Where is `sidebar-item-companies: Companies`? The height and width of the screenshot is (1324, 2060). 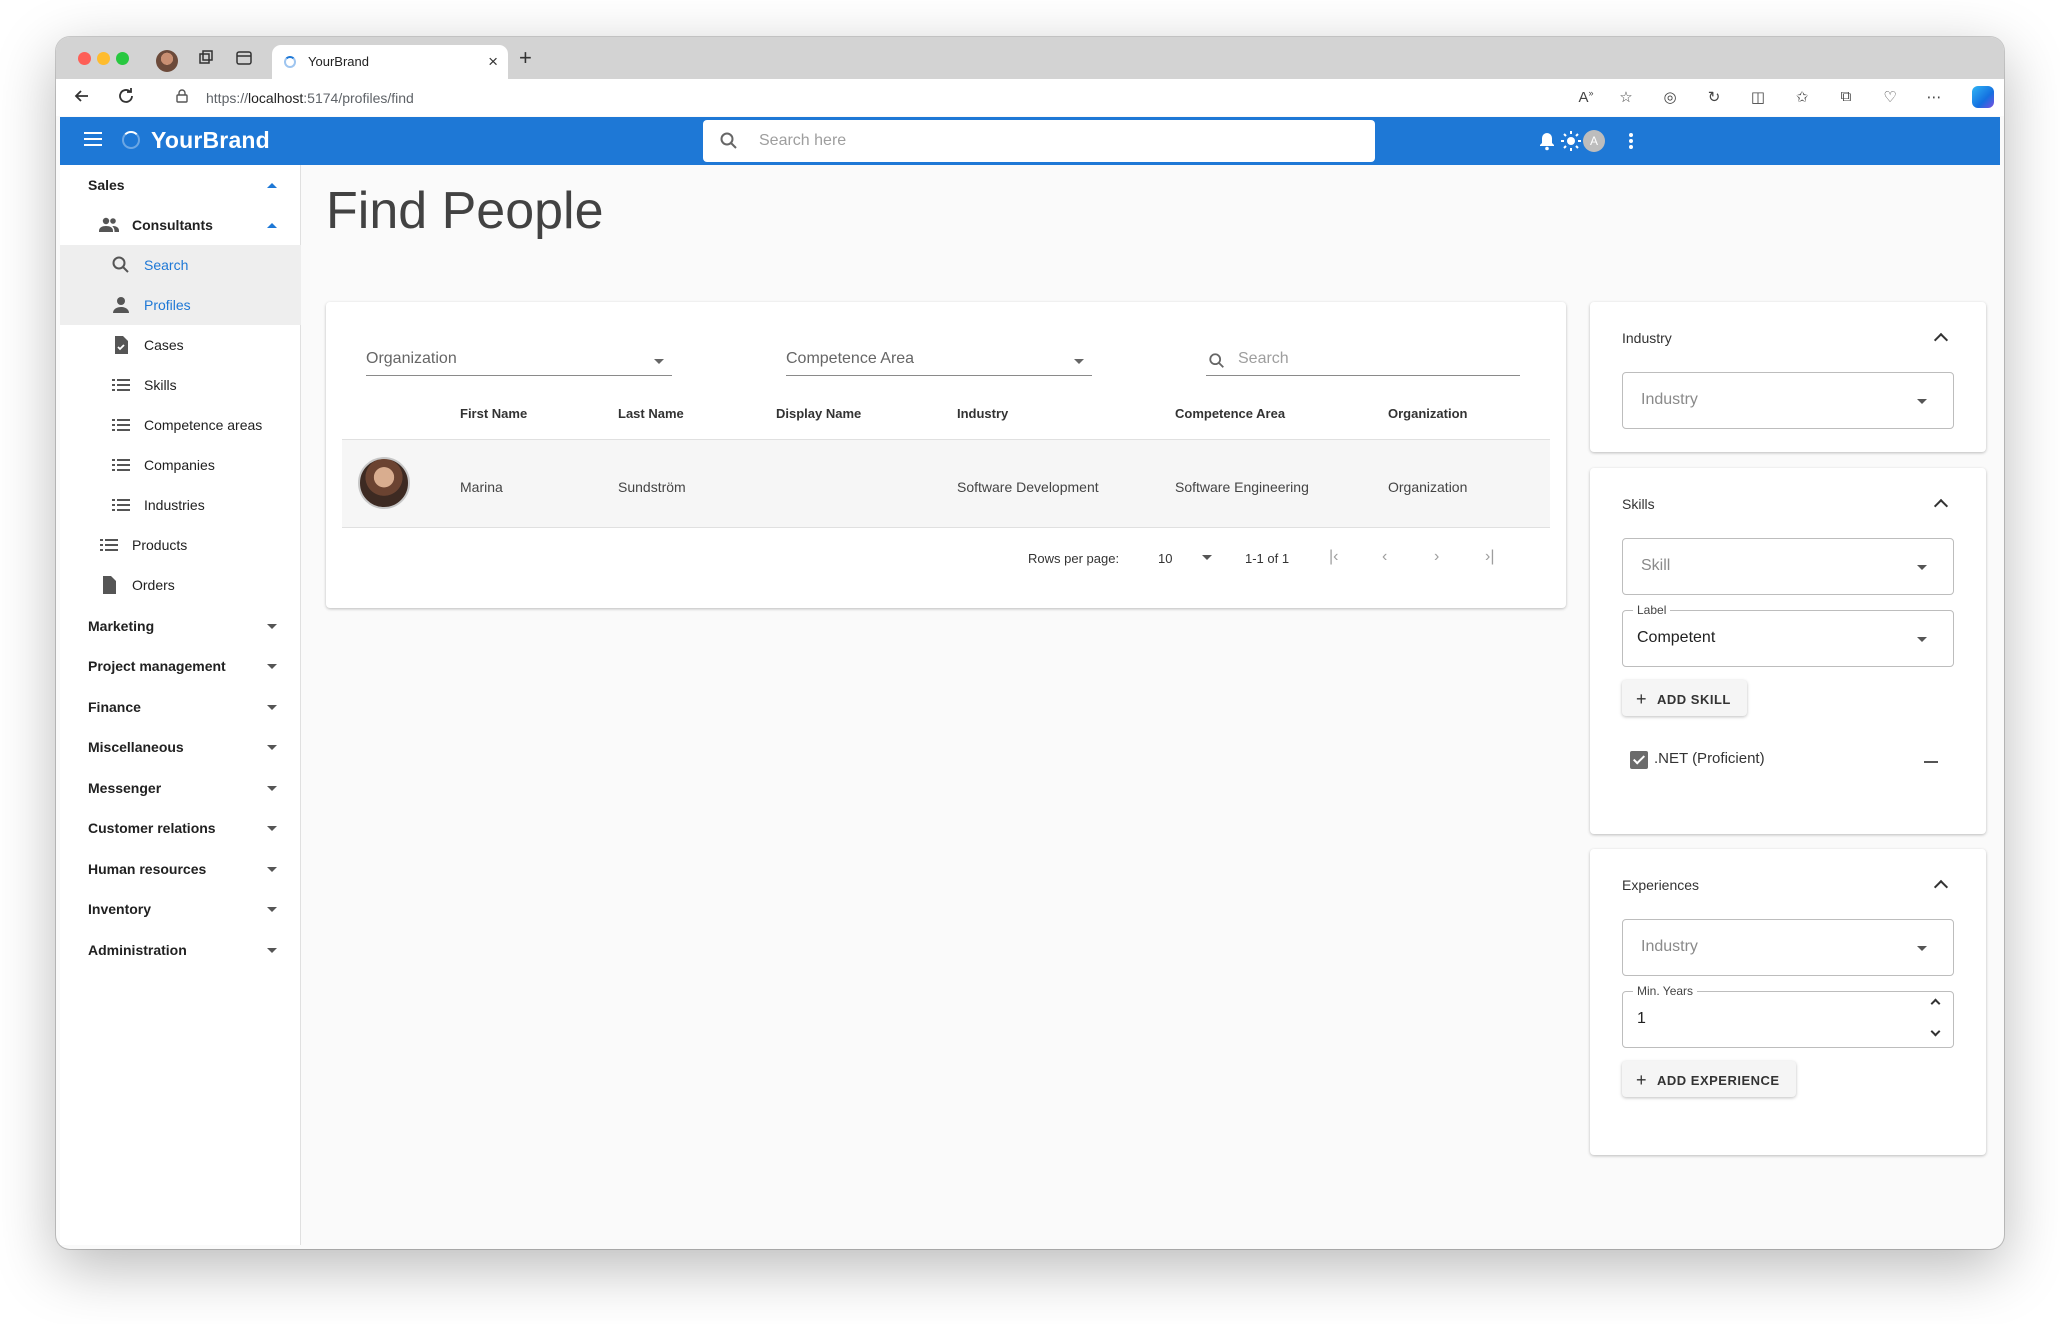
sidebar-item-companies: Companies is located at coordinates (180, 465).